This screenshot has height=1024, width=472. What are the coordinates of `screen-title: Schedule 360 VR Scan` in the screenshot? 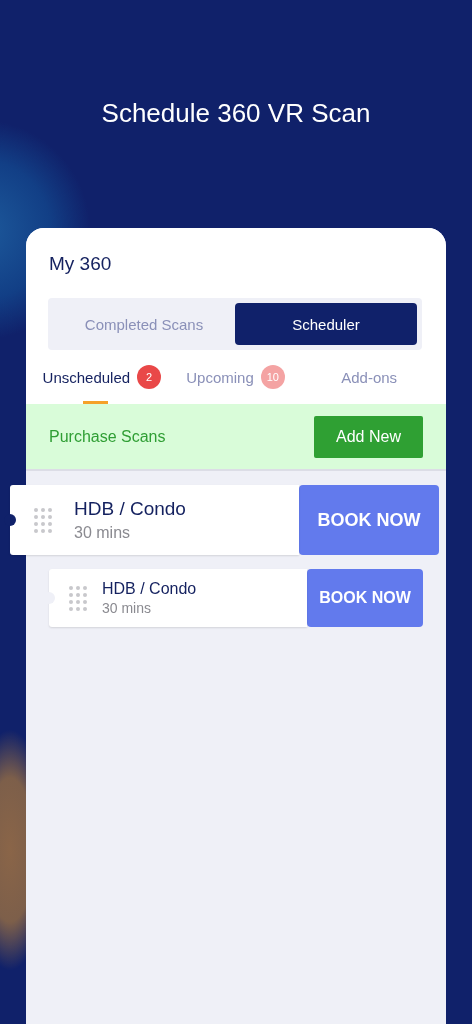 It's located at (236, 113).